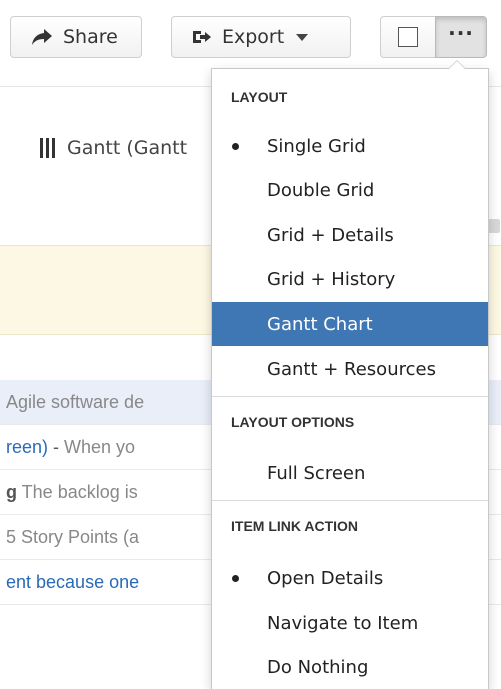  I want to click on menu-item-label: Gantt Chart, so click(320, 324).